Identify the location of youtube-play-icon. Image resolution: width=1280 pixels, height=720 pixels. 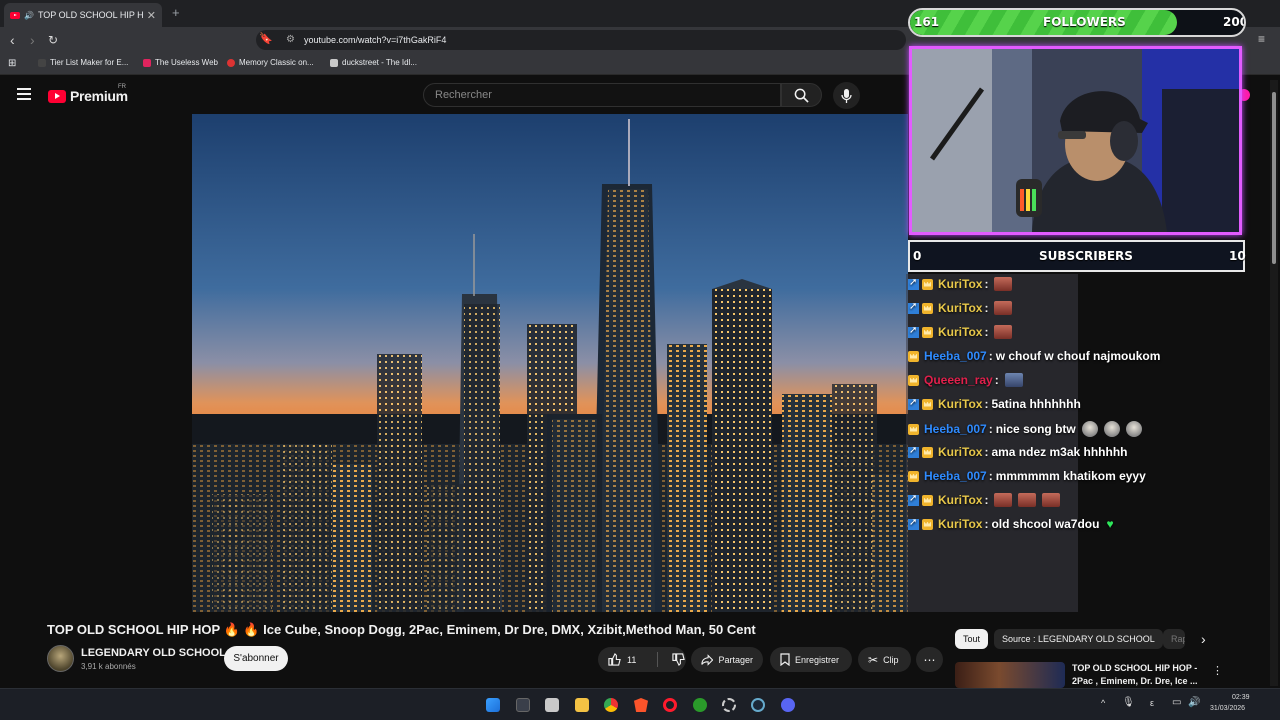
(57, 96).